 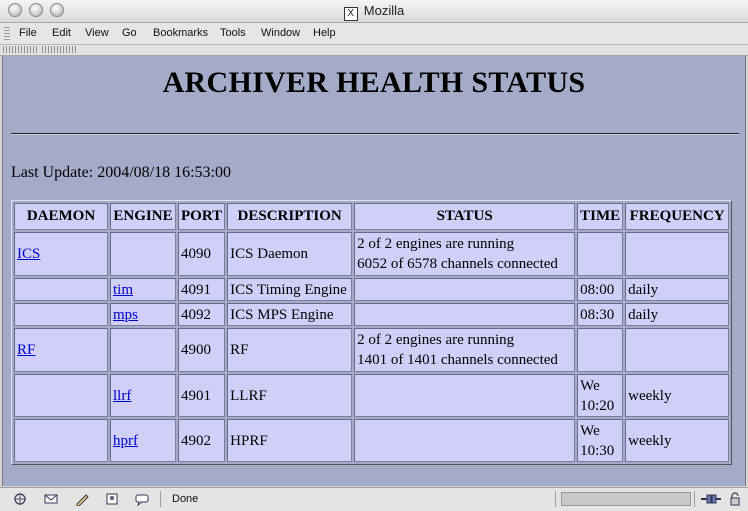 I want to click on engine-link-llrf: llrf, so click(x=122, y=396).